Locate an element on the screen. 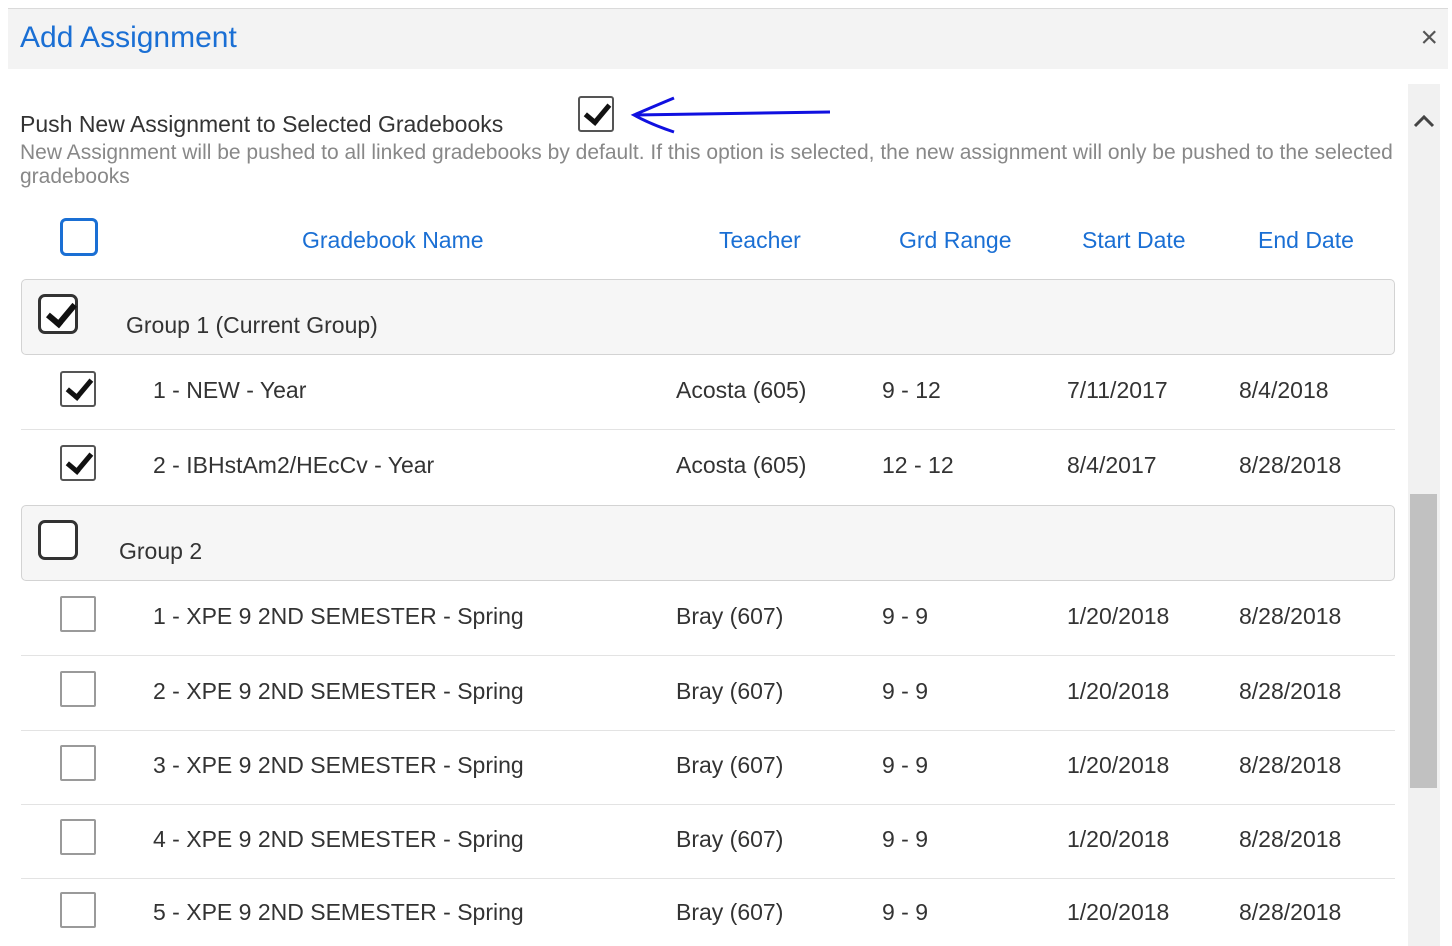 This screenshot has width=1452, height=946. header-start-date: Start Date is located at coordinates (1134, 240).